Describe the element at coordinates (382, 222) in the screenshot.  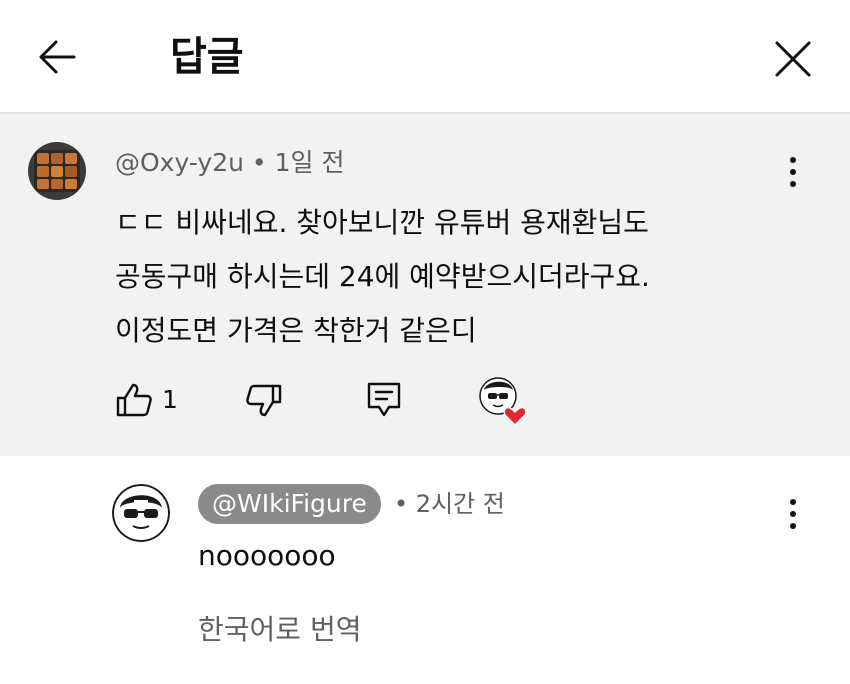
I see `comment-line: ㄷㄷ 비싸네요. 찾아보니깐 유튜버 용재환님도` at that location.